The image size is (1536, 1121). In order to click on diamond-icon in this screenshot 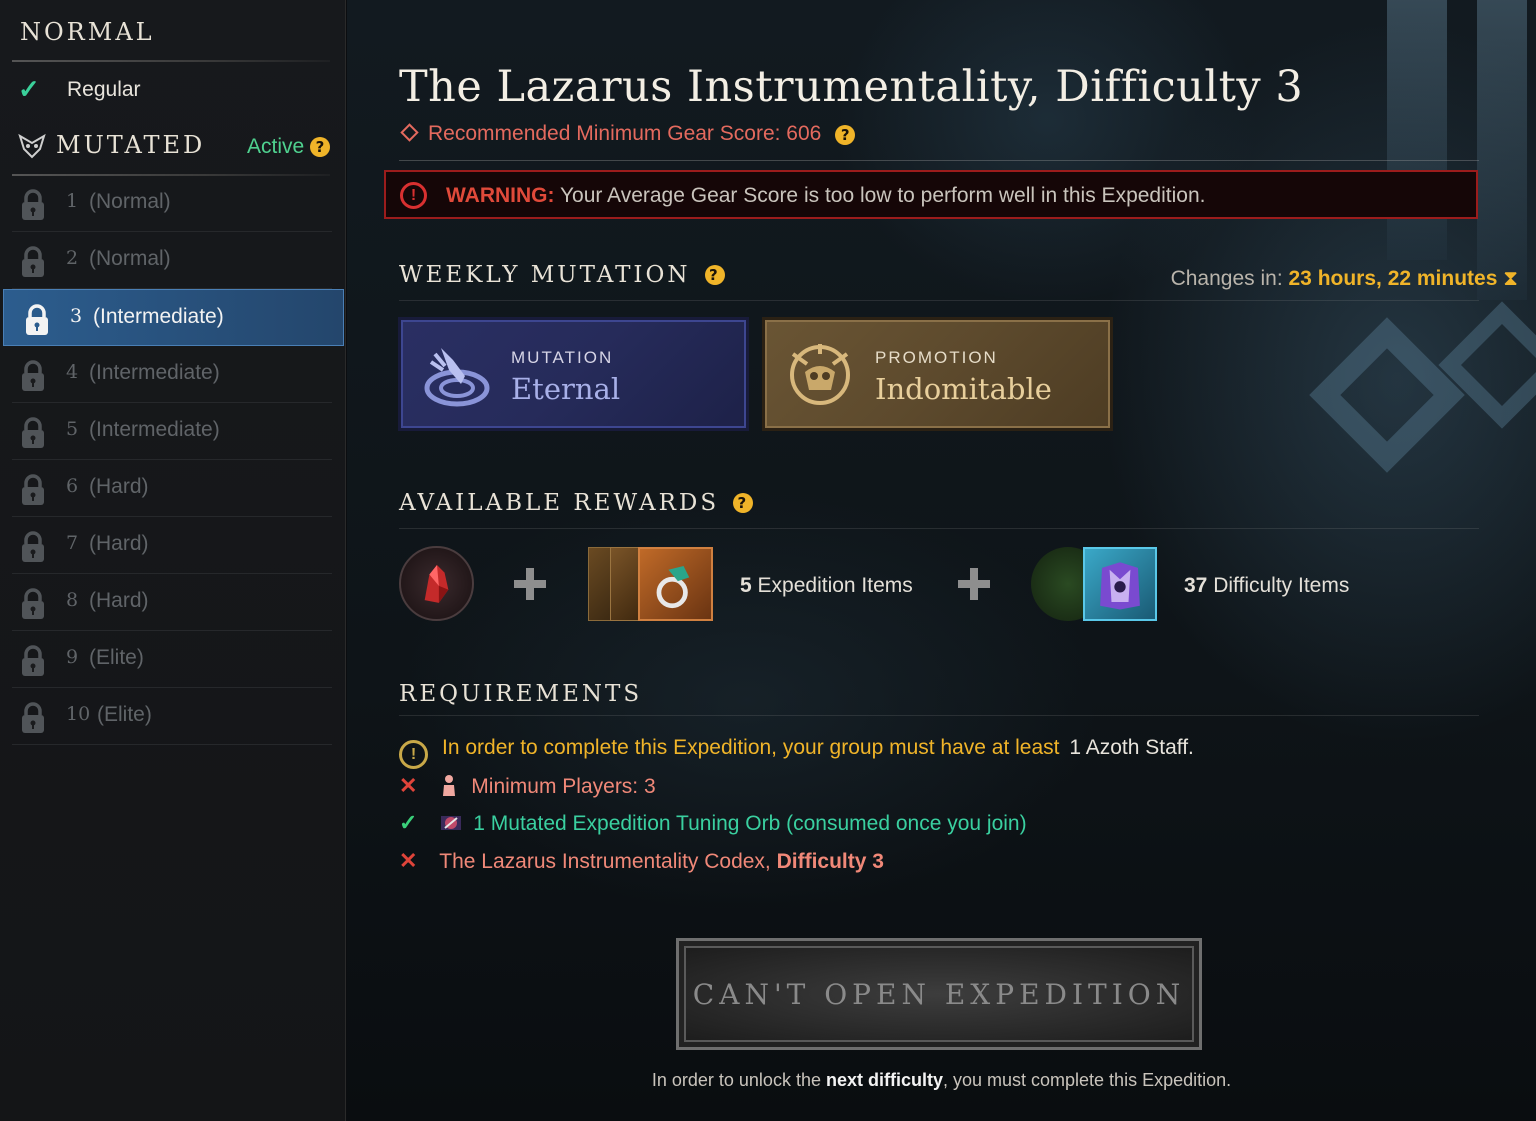, I will do `click(409, 132)`.